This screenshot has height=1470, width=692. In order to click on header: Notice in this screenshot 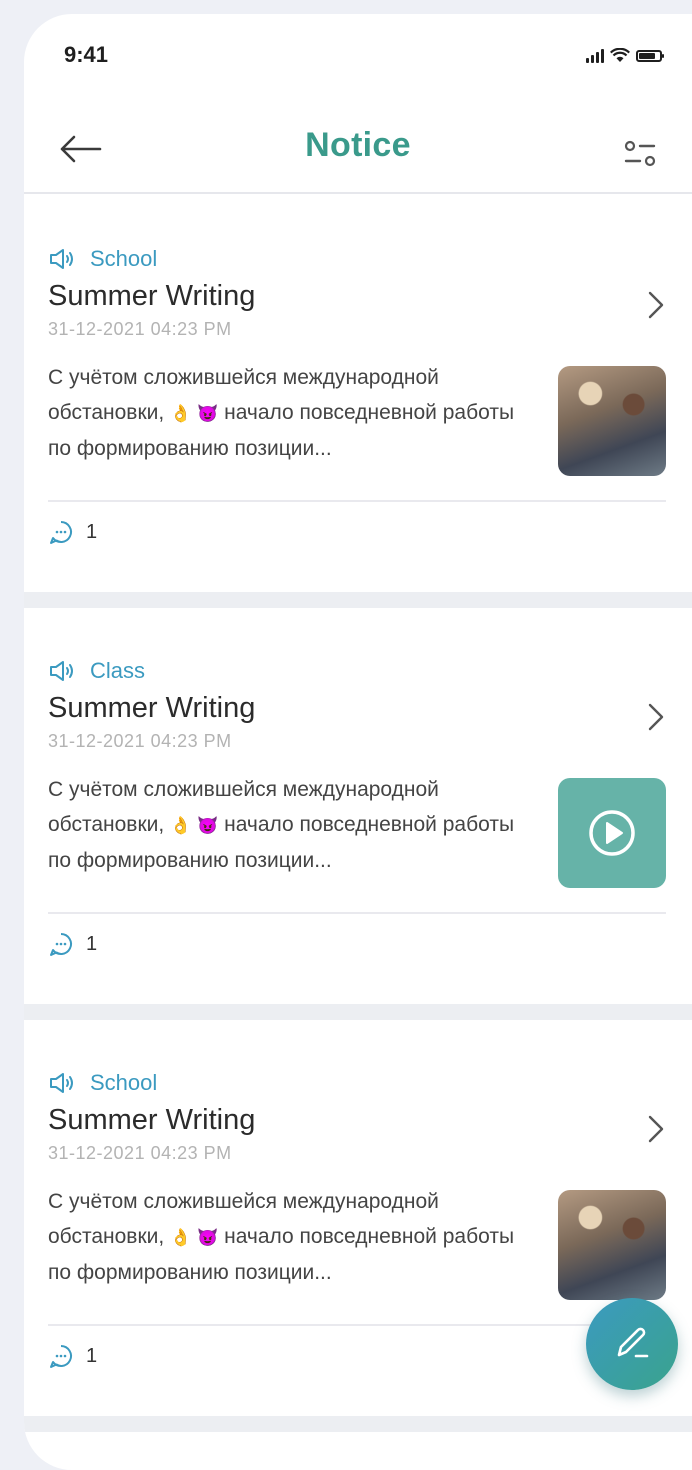, I will do `click(358, 144)`.